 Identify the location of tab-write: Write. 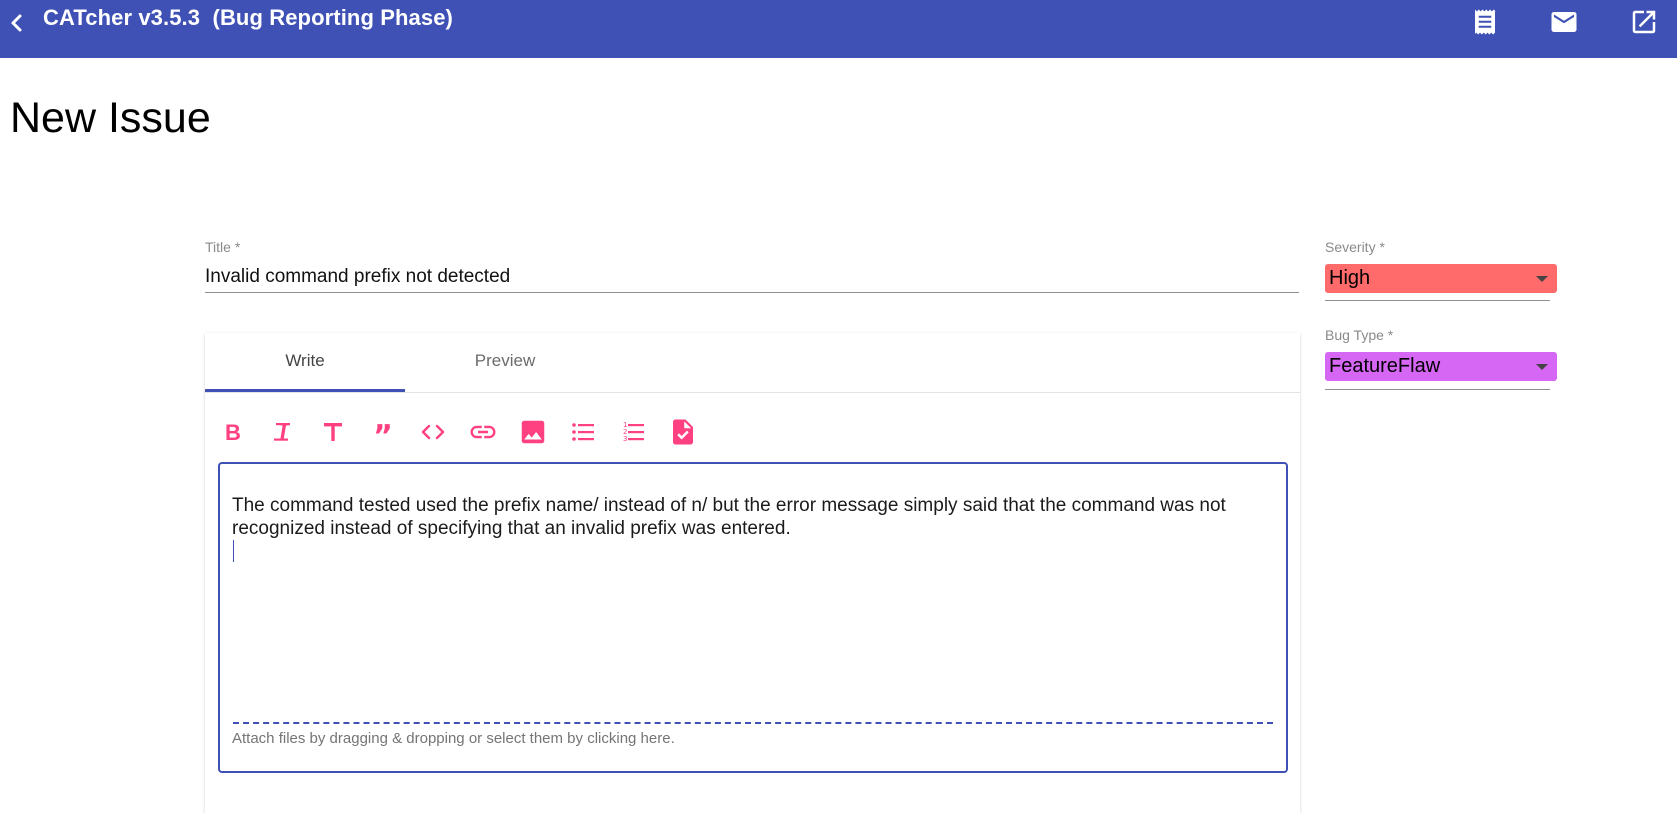
(305, 363).